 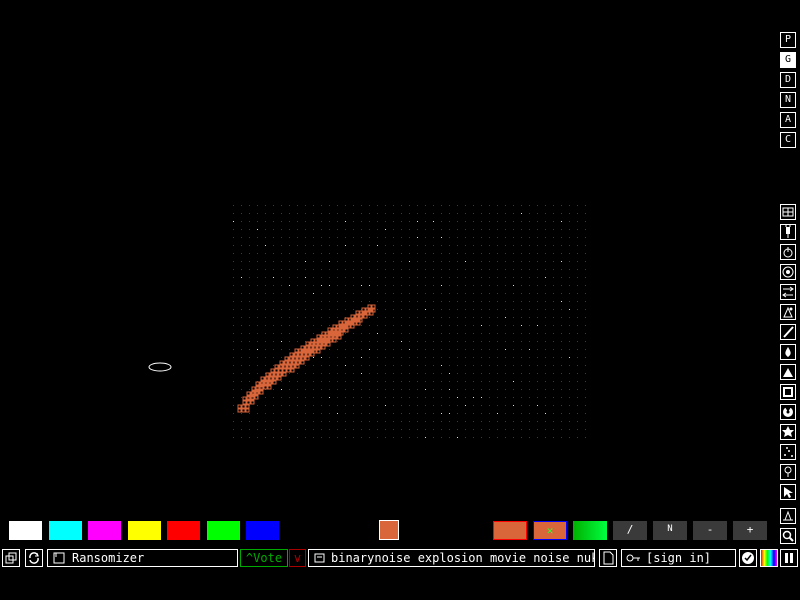 I want to click on category-button-p: P, so click(x=788, y=40).